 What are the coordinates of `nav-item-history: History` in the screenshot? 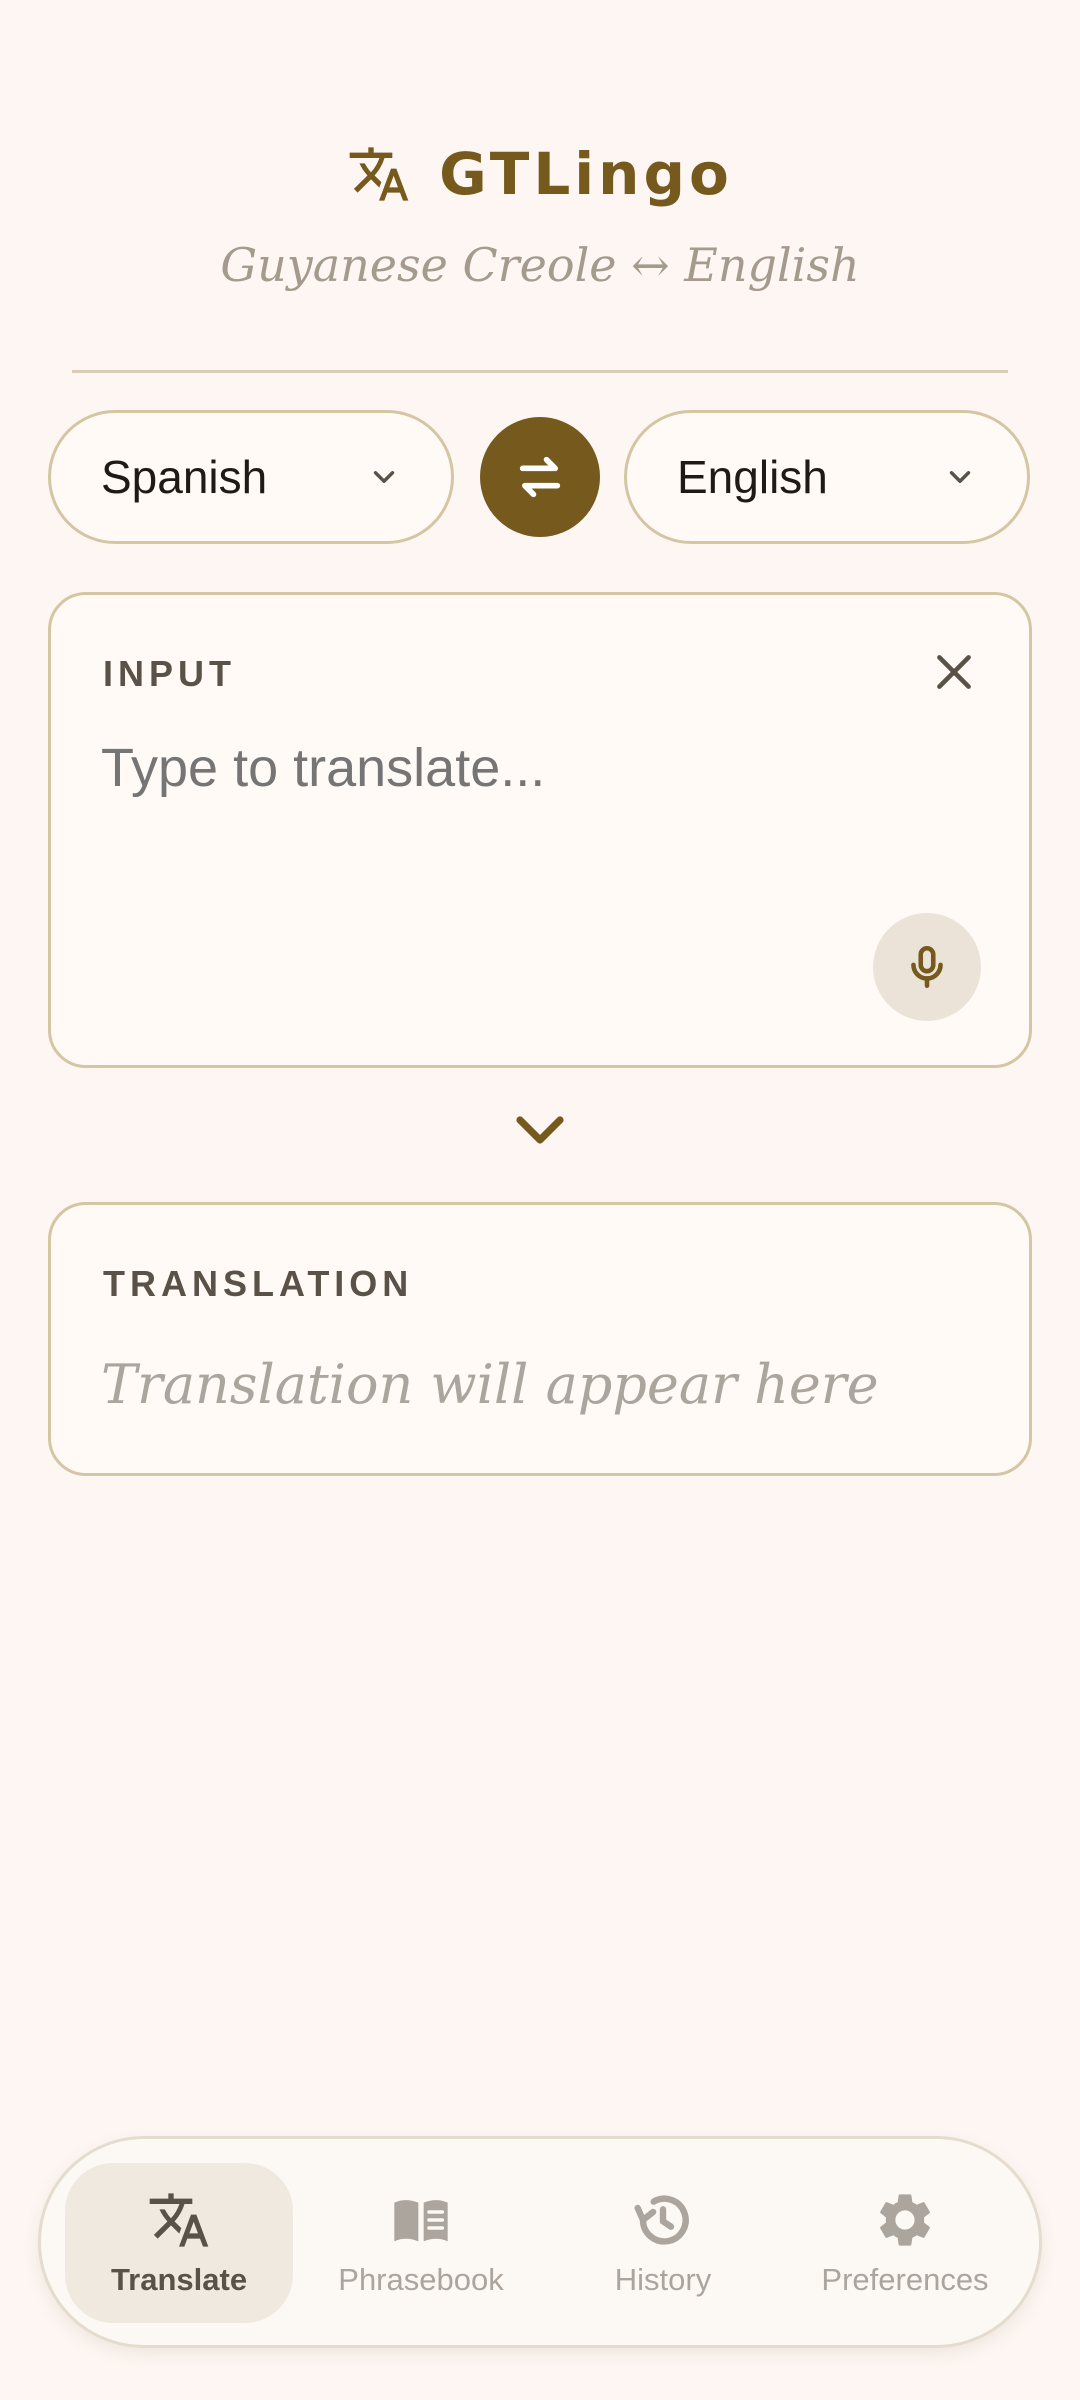 It's located at (663, 2243).